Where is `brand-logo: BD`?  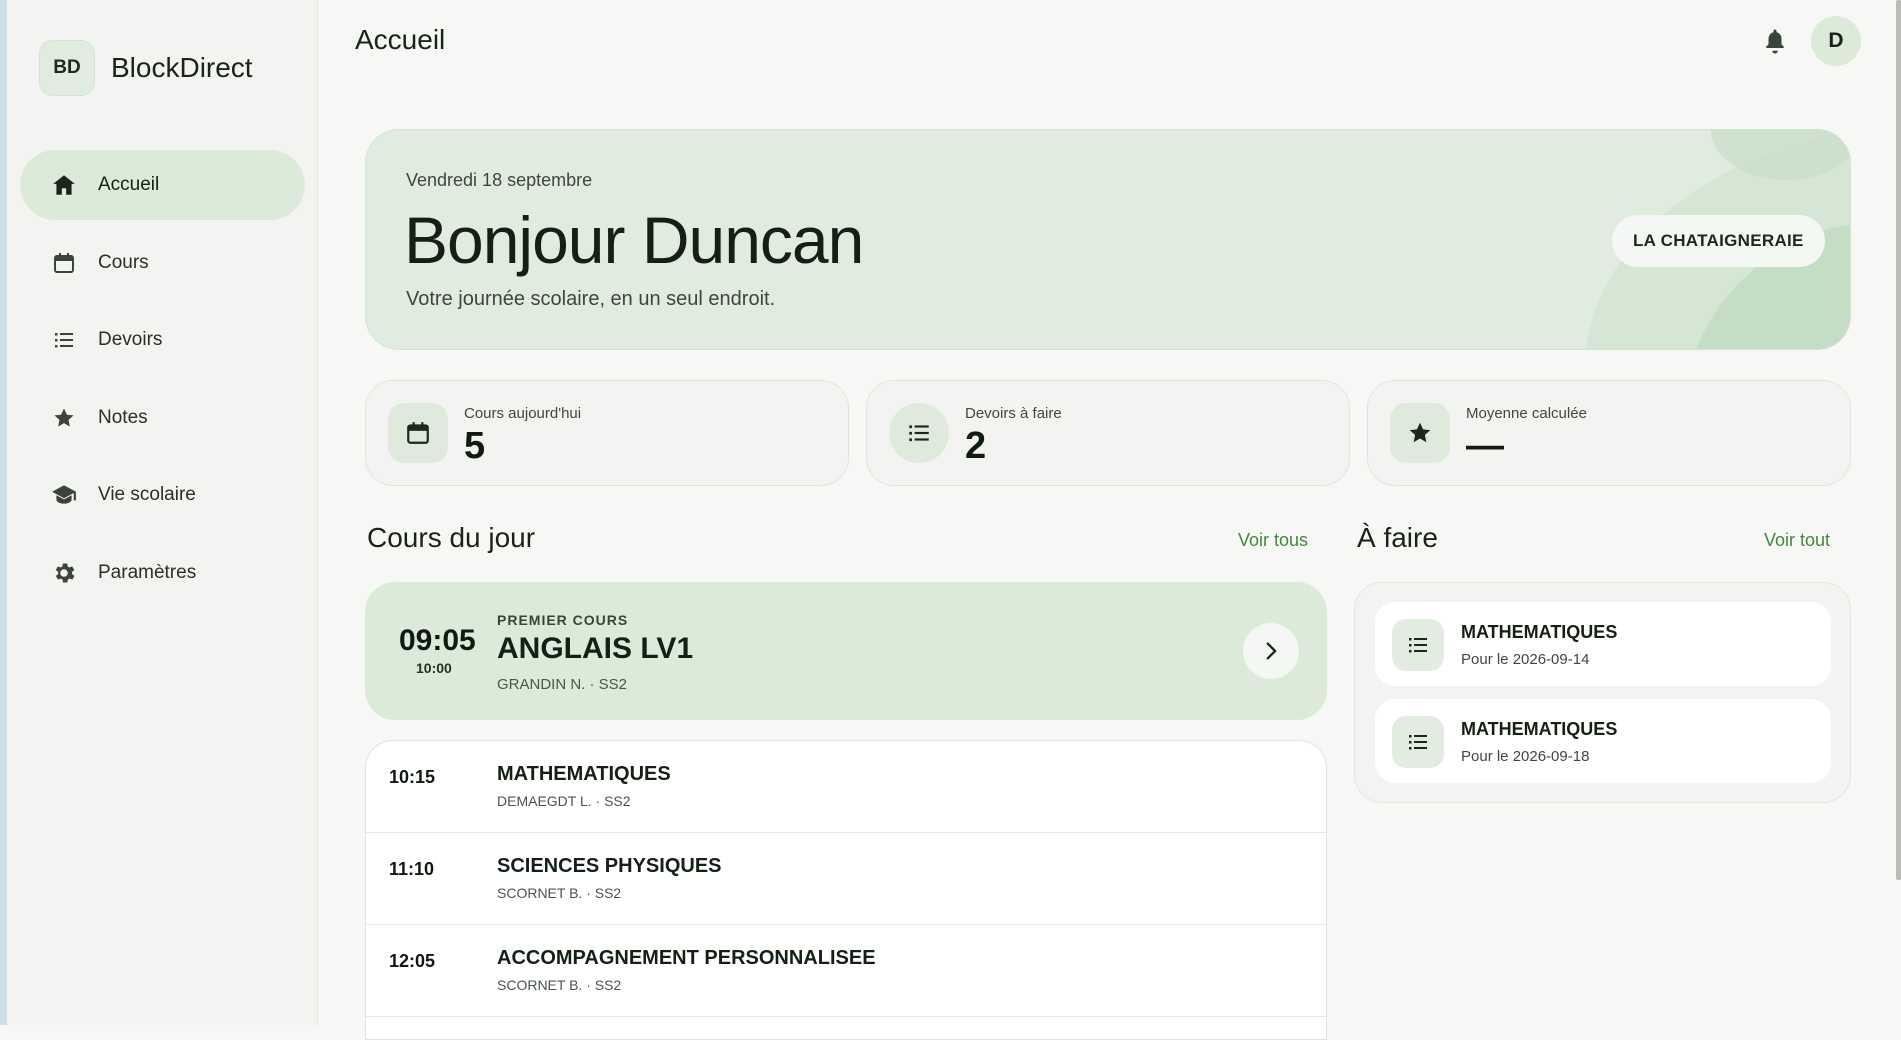
brand-logo: BD is located at coordinates (67, 68).